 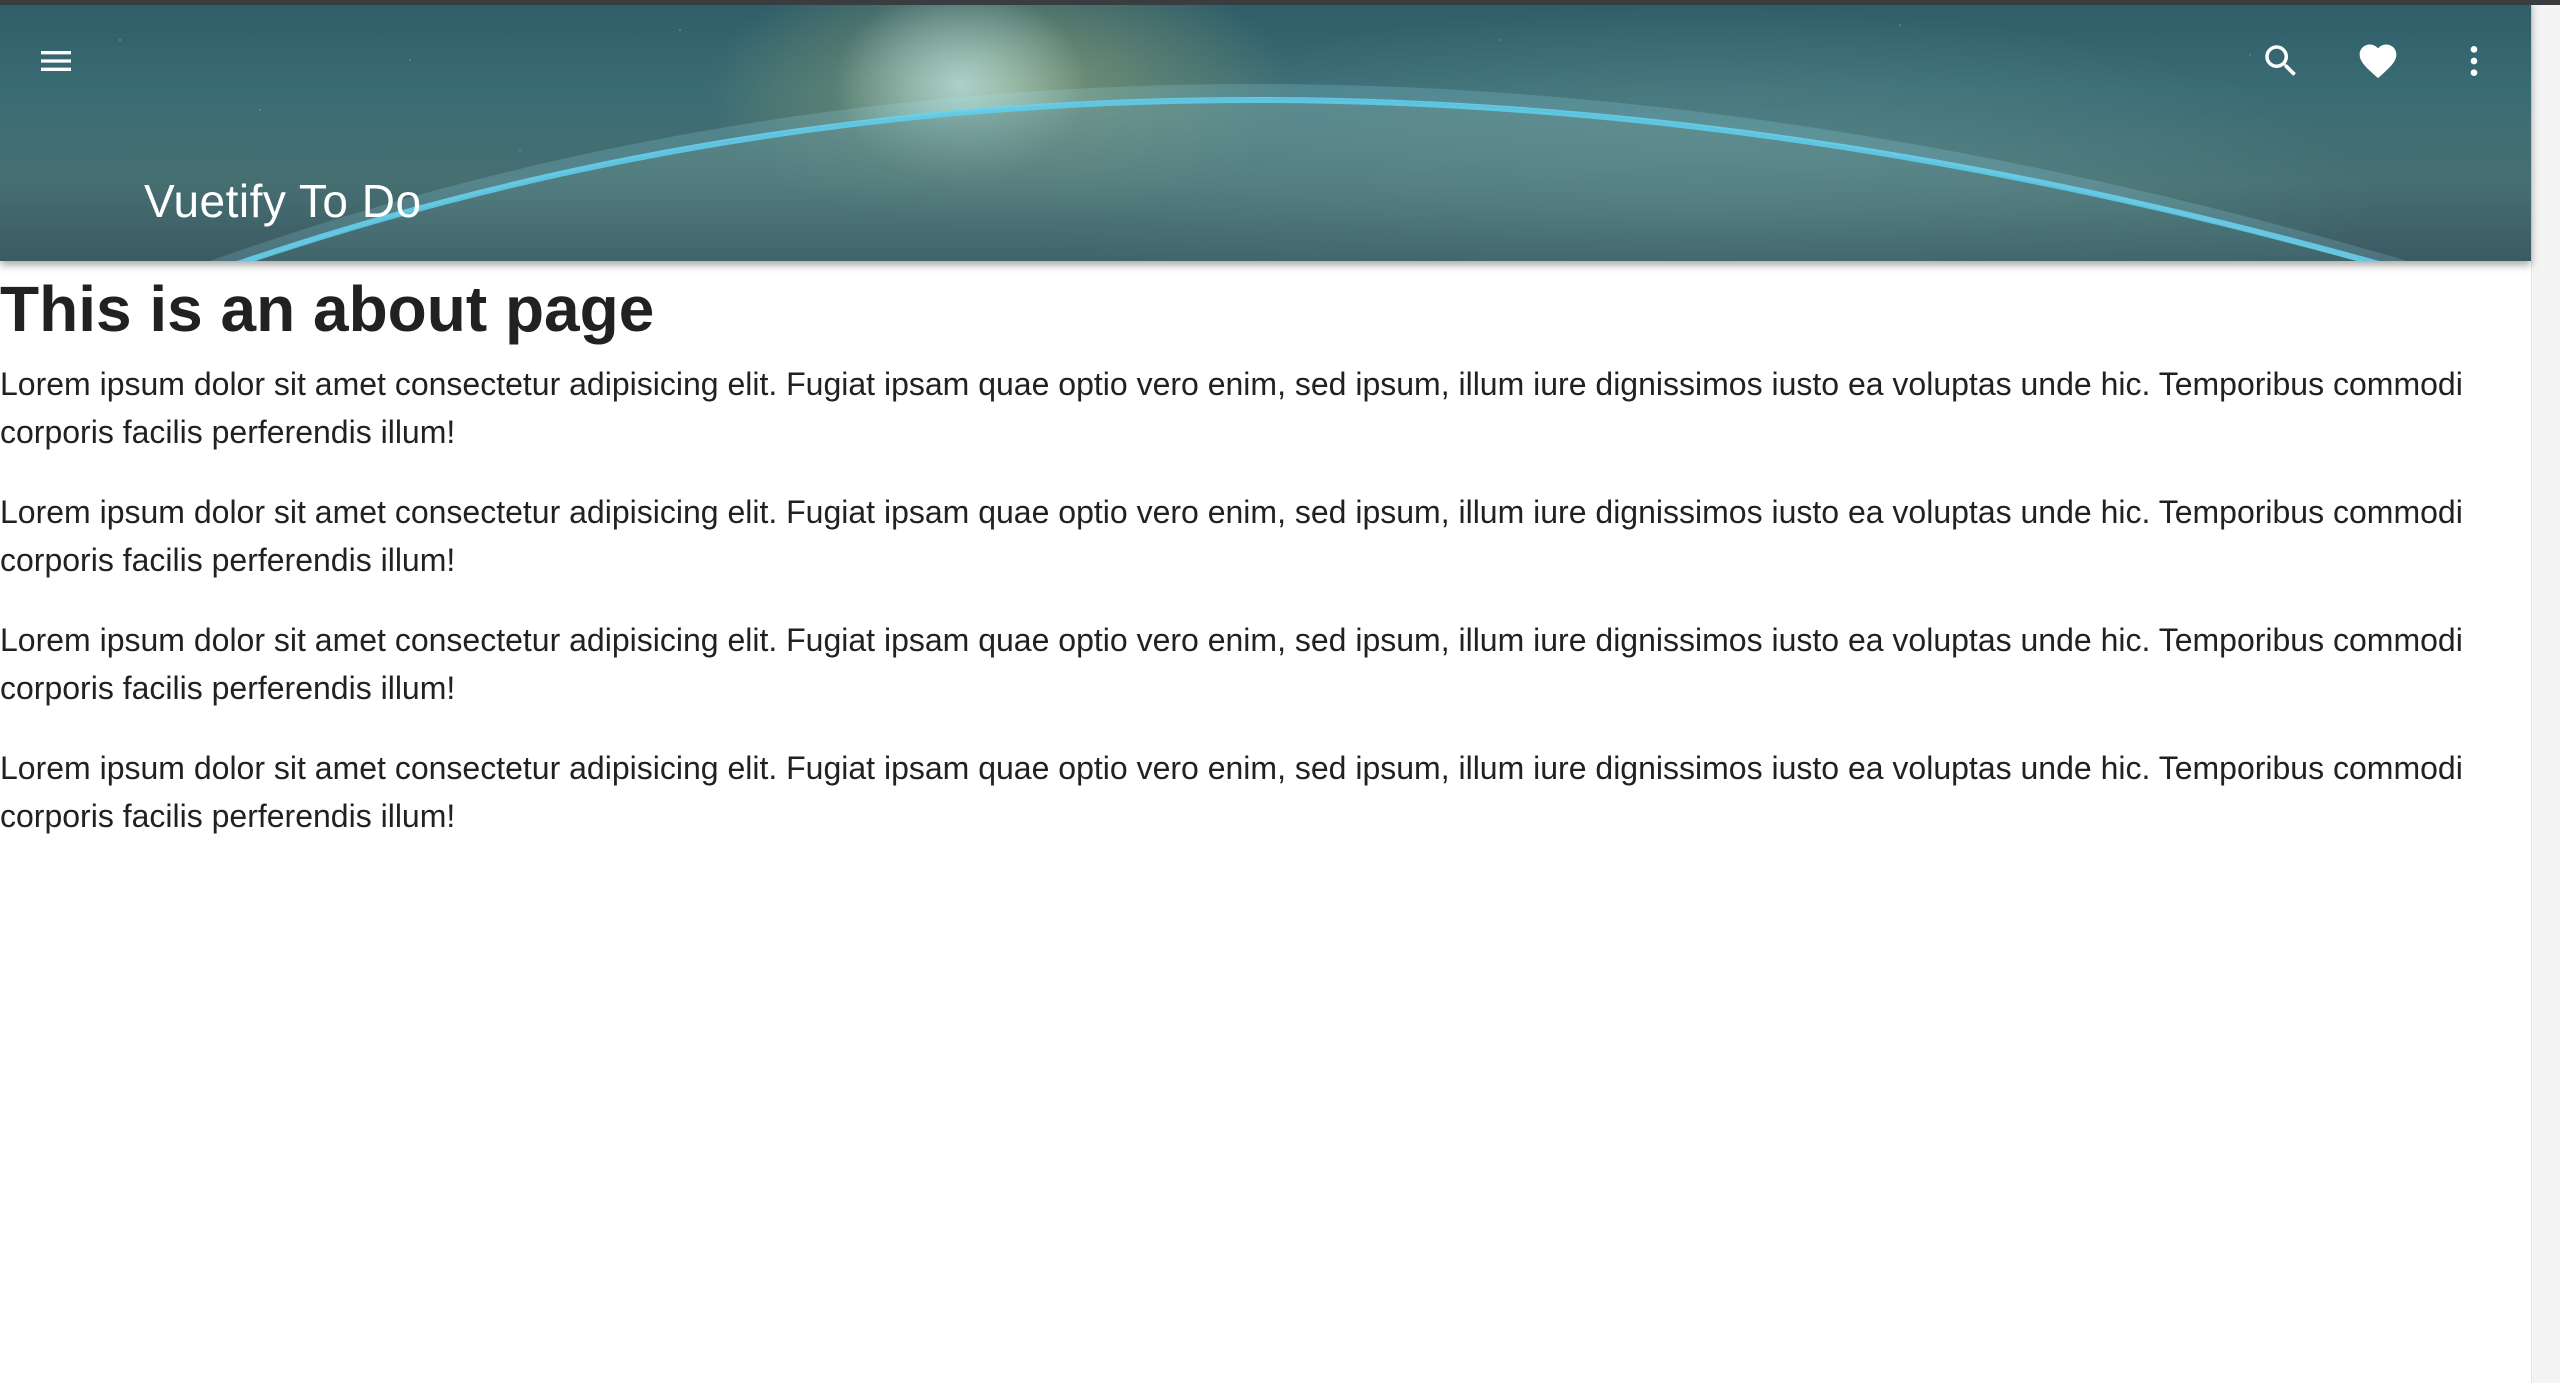 I want to click on menu-icon, so click(x=56, y=61).